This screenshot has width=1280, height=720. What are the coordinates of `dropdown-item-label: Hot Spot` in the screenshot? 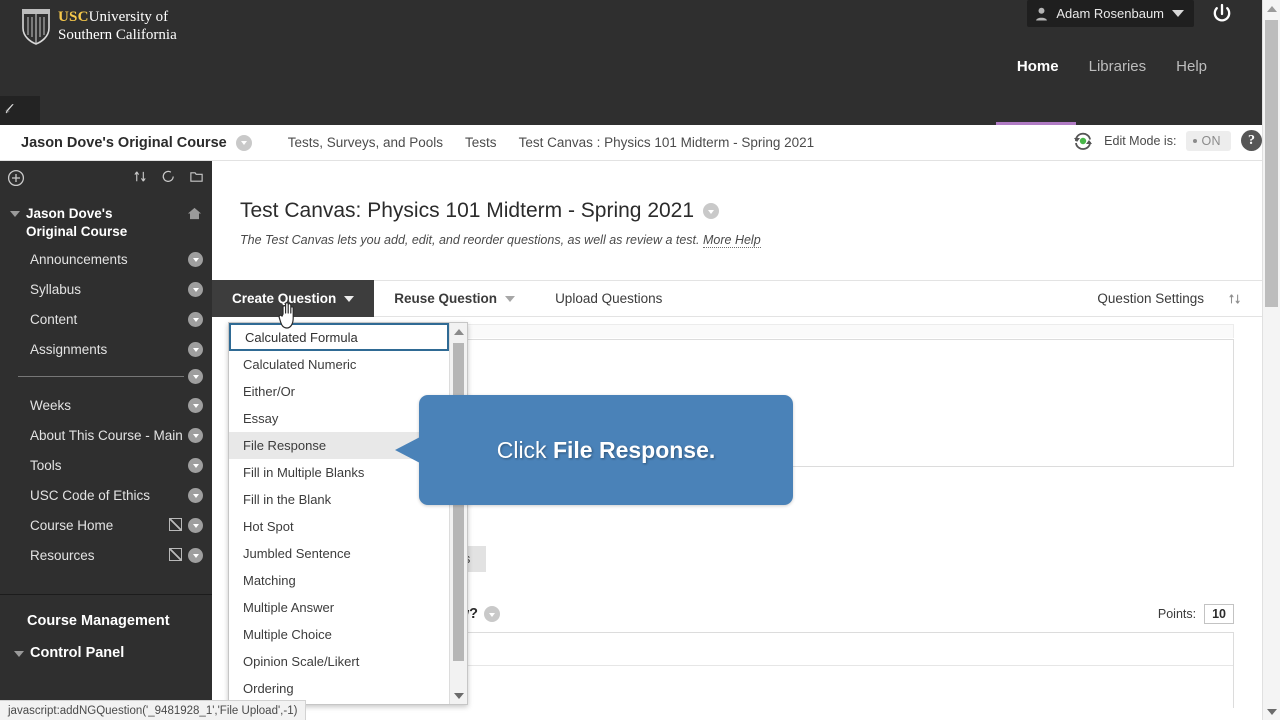 It's located at (268, 526).